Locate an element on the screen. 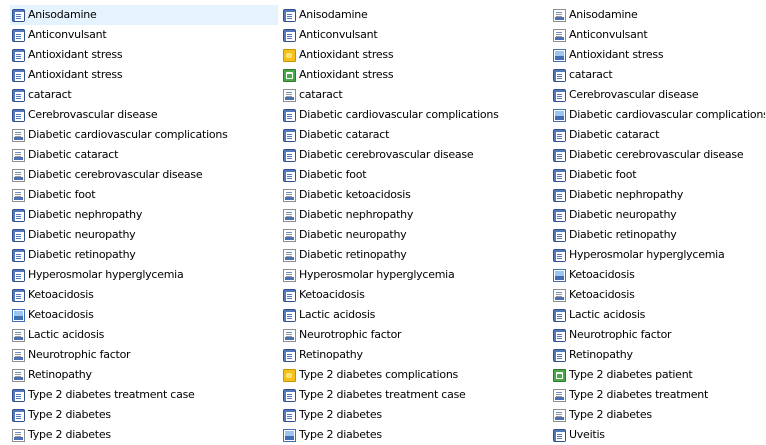 The width and height of the screenshot is (766, 445). file-name: Neurotrophic factor is located at coordinates (620, 334).